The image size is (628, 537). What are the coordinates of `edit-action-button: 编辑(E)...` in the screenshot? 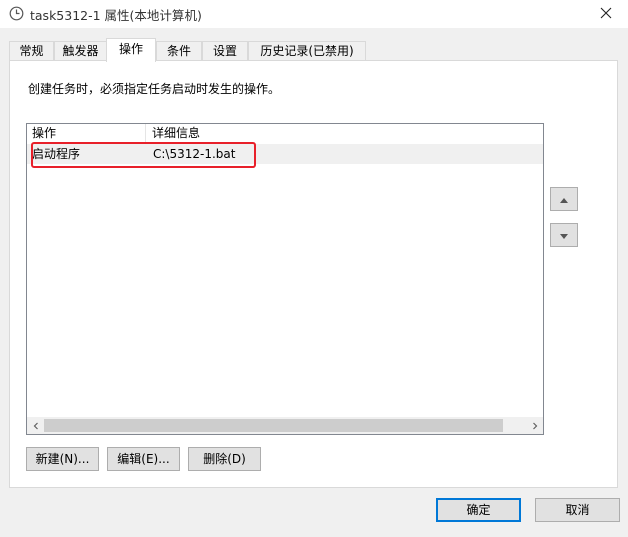 It's located at (143, 459).